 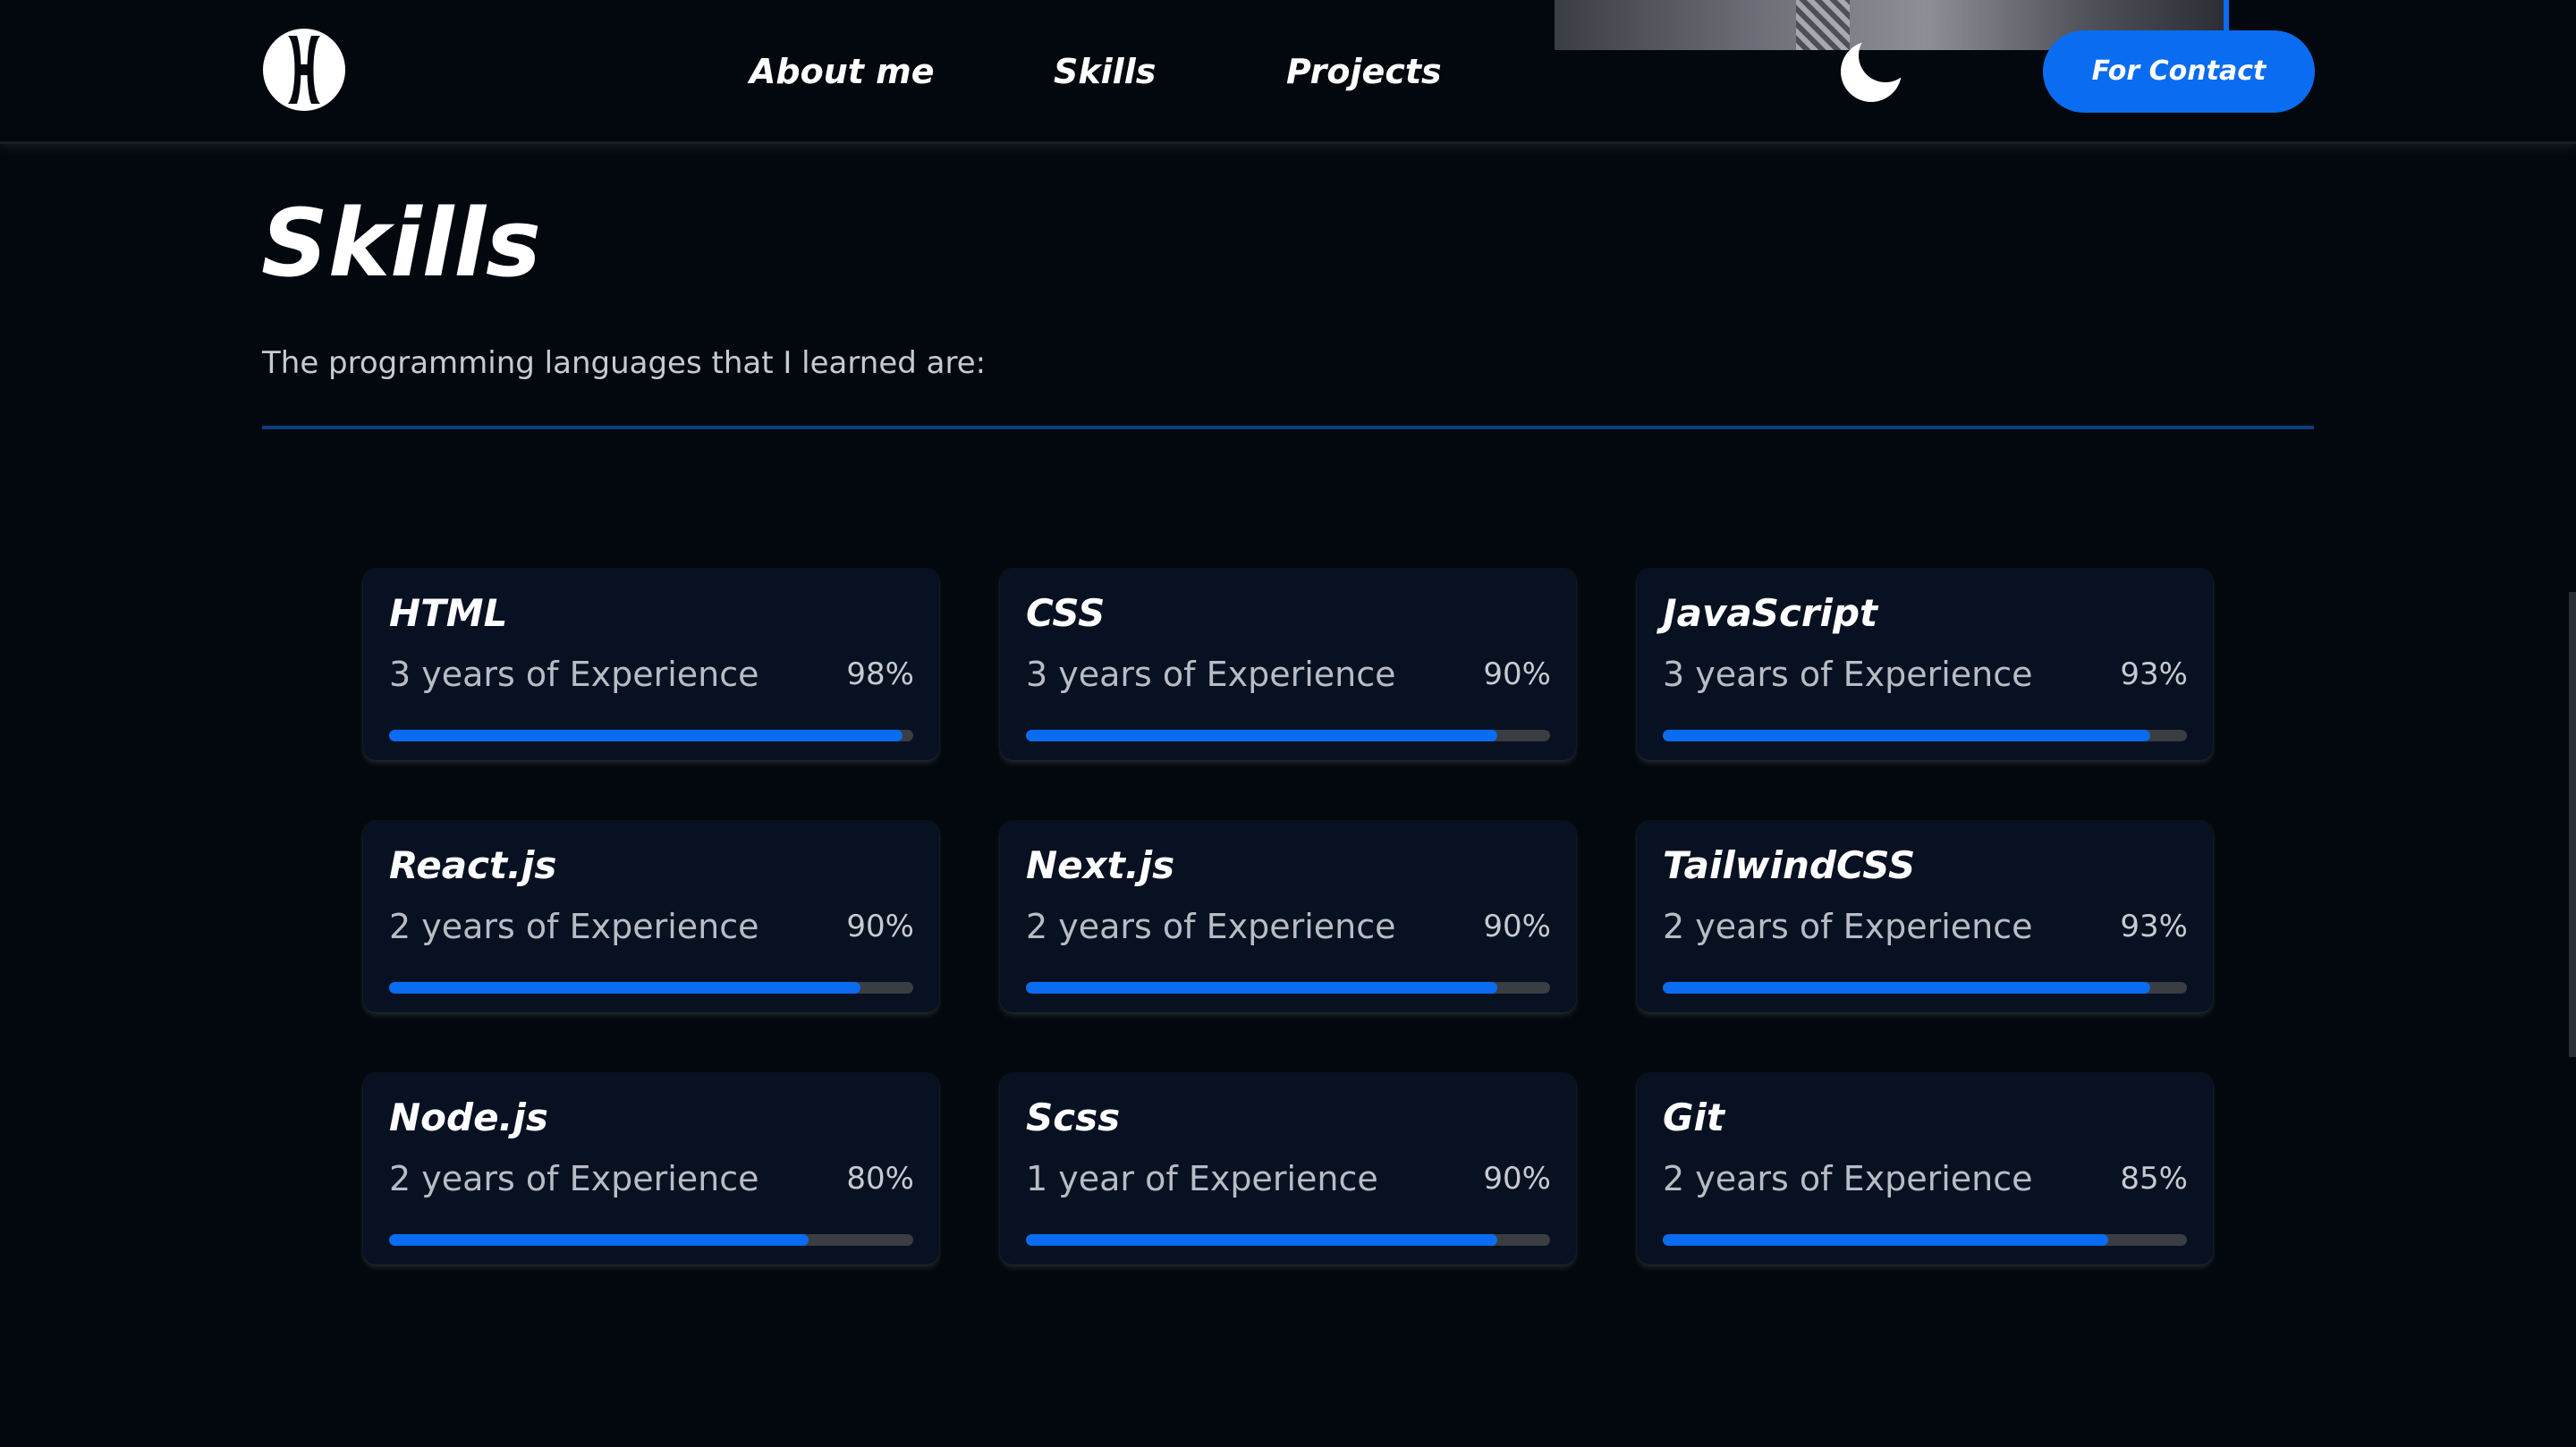 I want to click on skill-percent: 85%, so click(x=2154, y=1179).